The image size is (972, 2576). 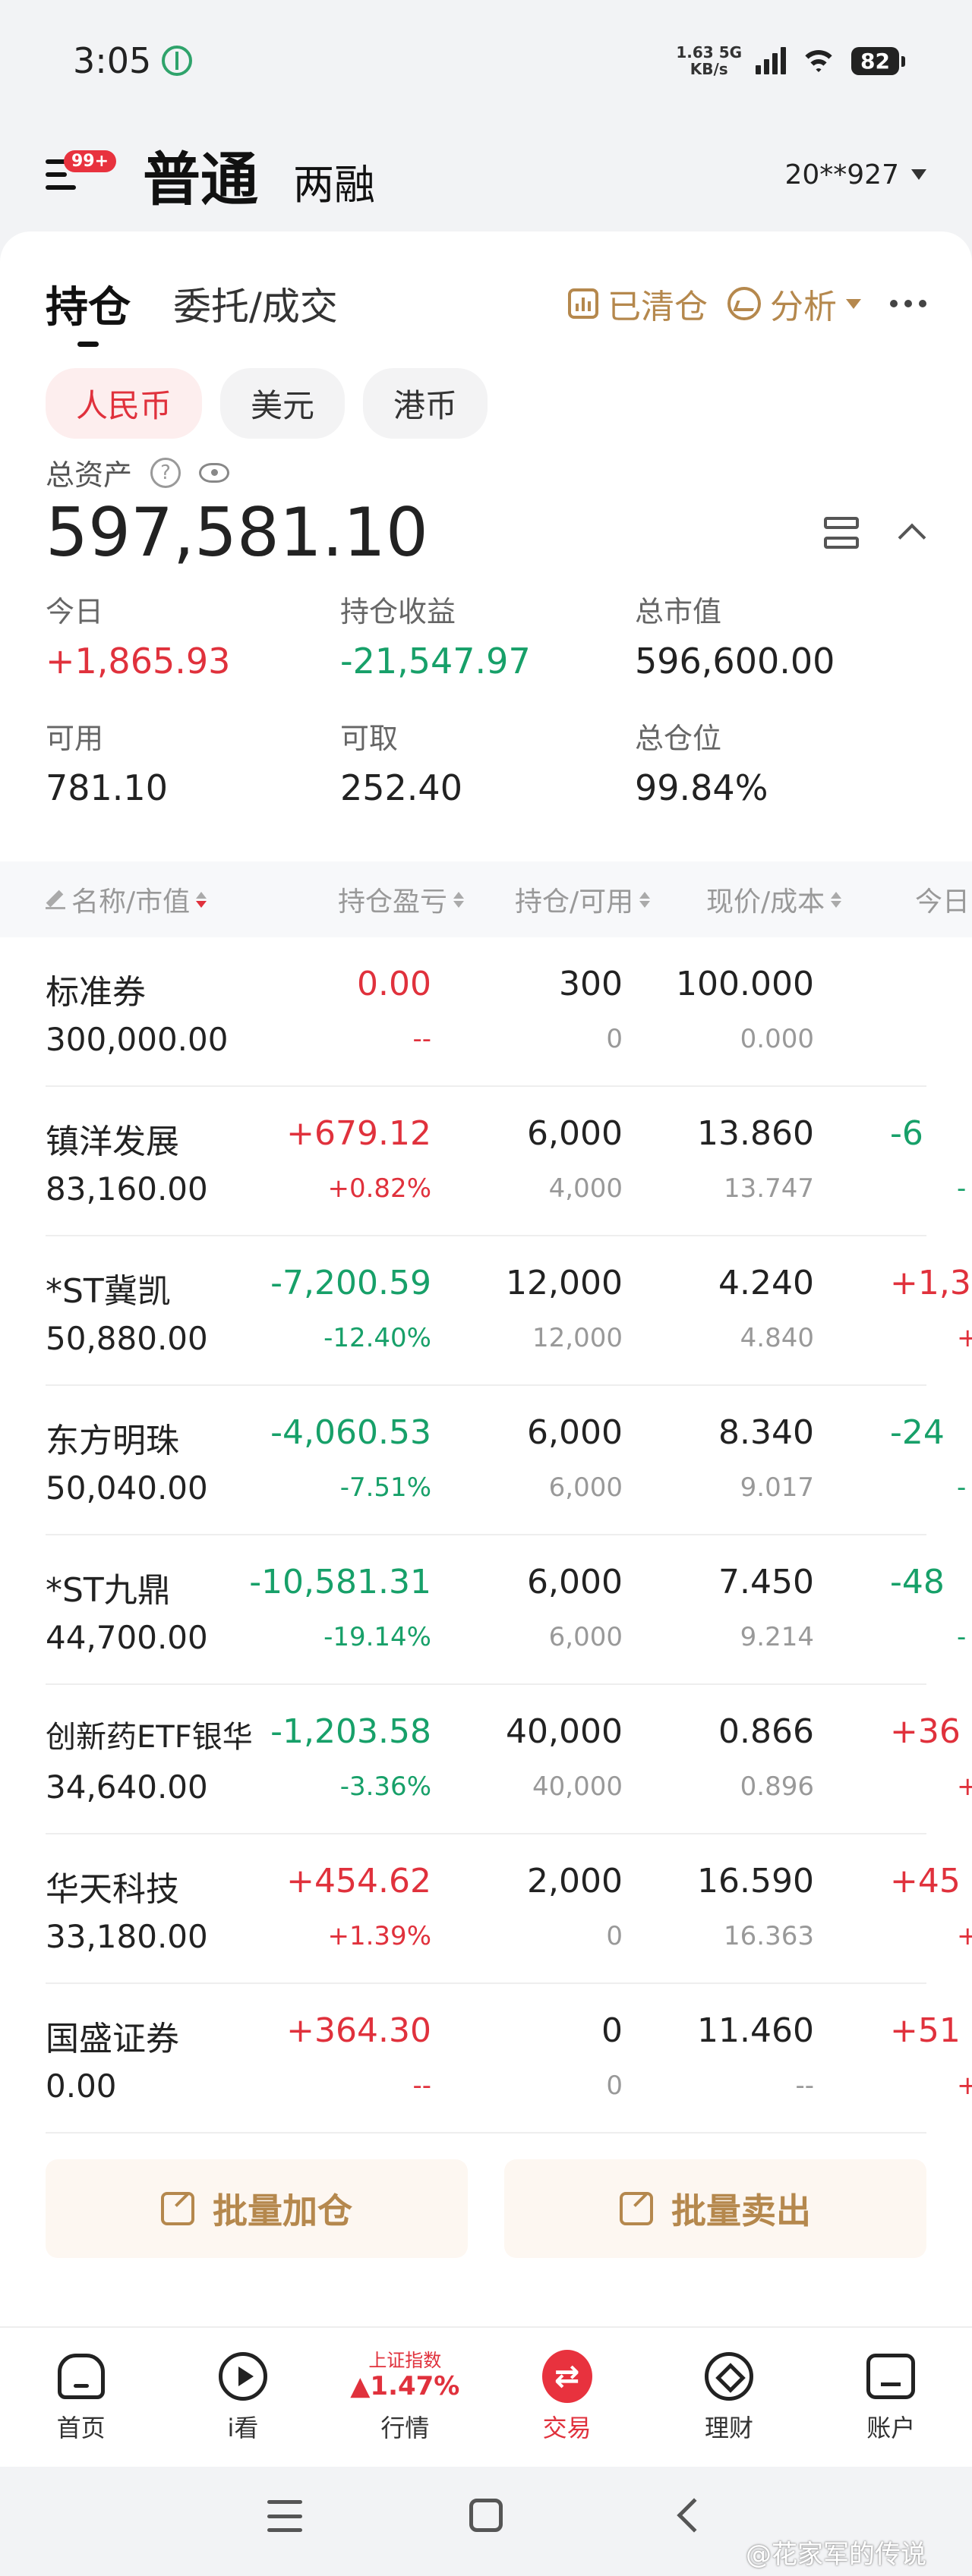 What do you see at coordinates (165, 472) in the screenshot?
I see `help-icon: ?` at bounding box center [165, 472].